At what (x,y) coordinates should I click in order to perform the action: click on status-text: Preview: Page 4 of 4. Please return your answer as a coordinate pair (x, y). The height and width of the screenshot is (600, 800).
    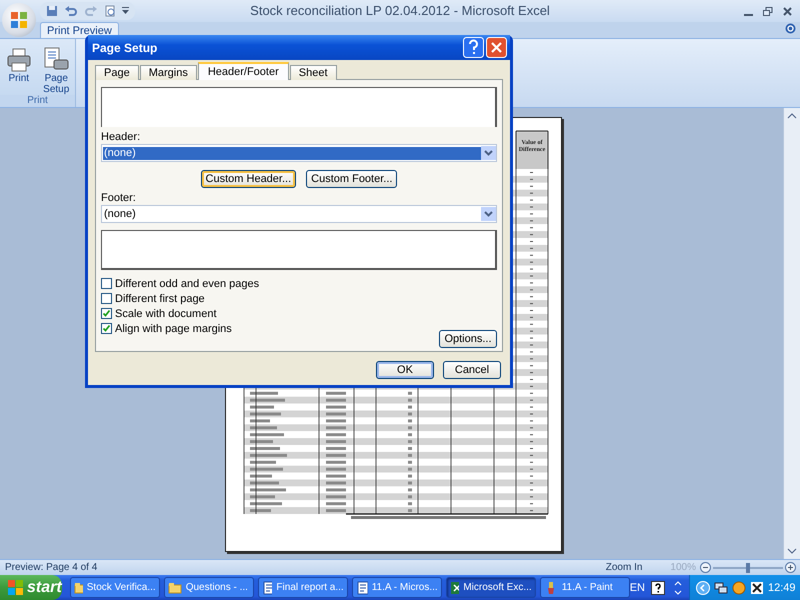
    Looking at the image, I should click on (51, 567).